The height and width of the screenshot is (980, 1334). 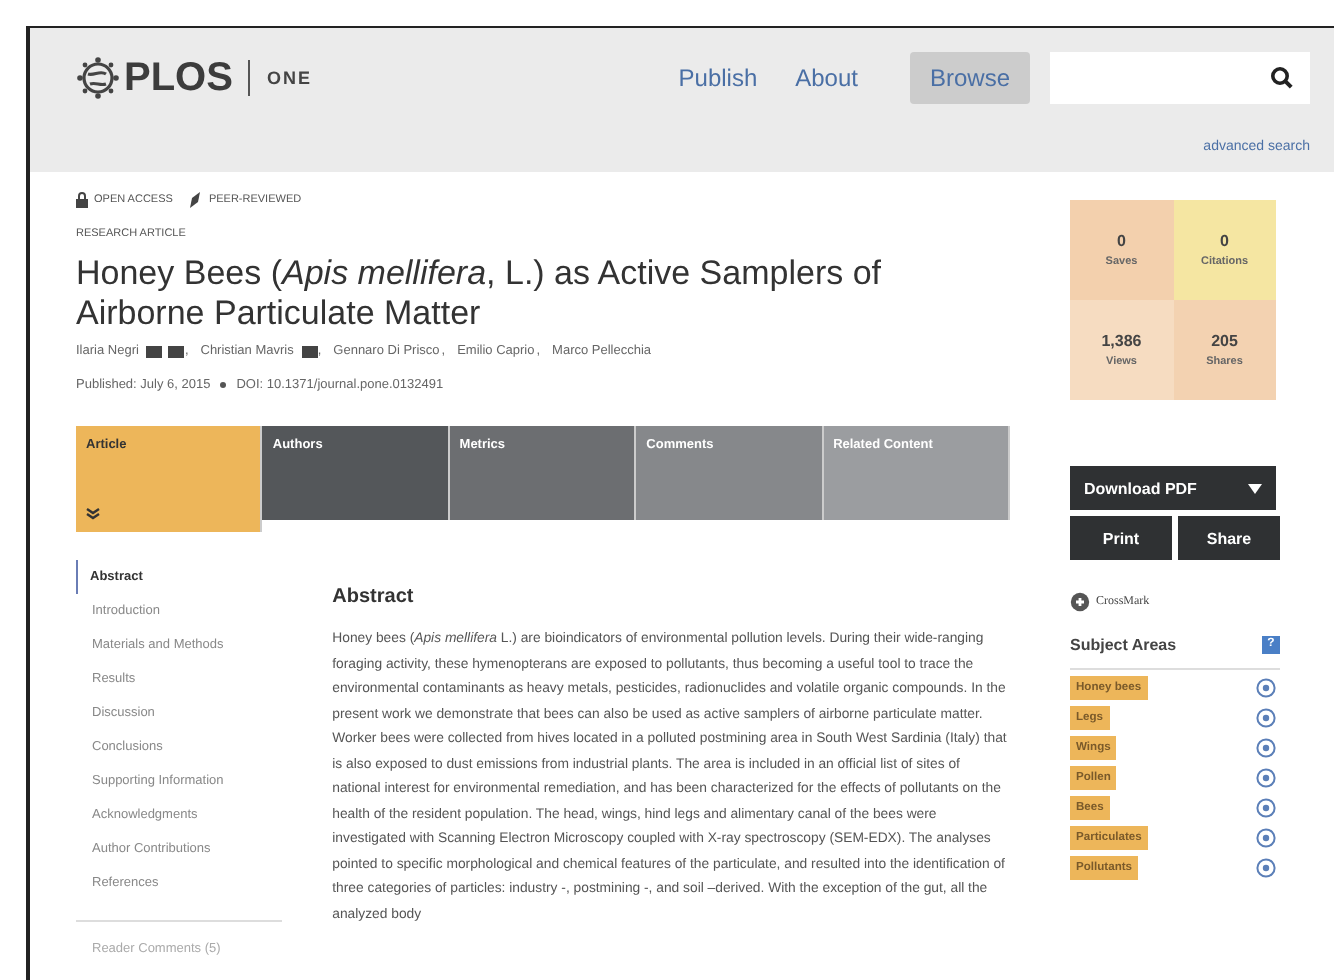 I want to click on globe-logo-icon, so click(x=98, y=78).